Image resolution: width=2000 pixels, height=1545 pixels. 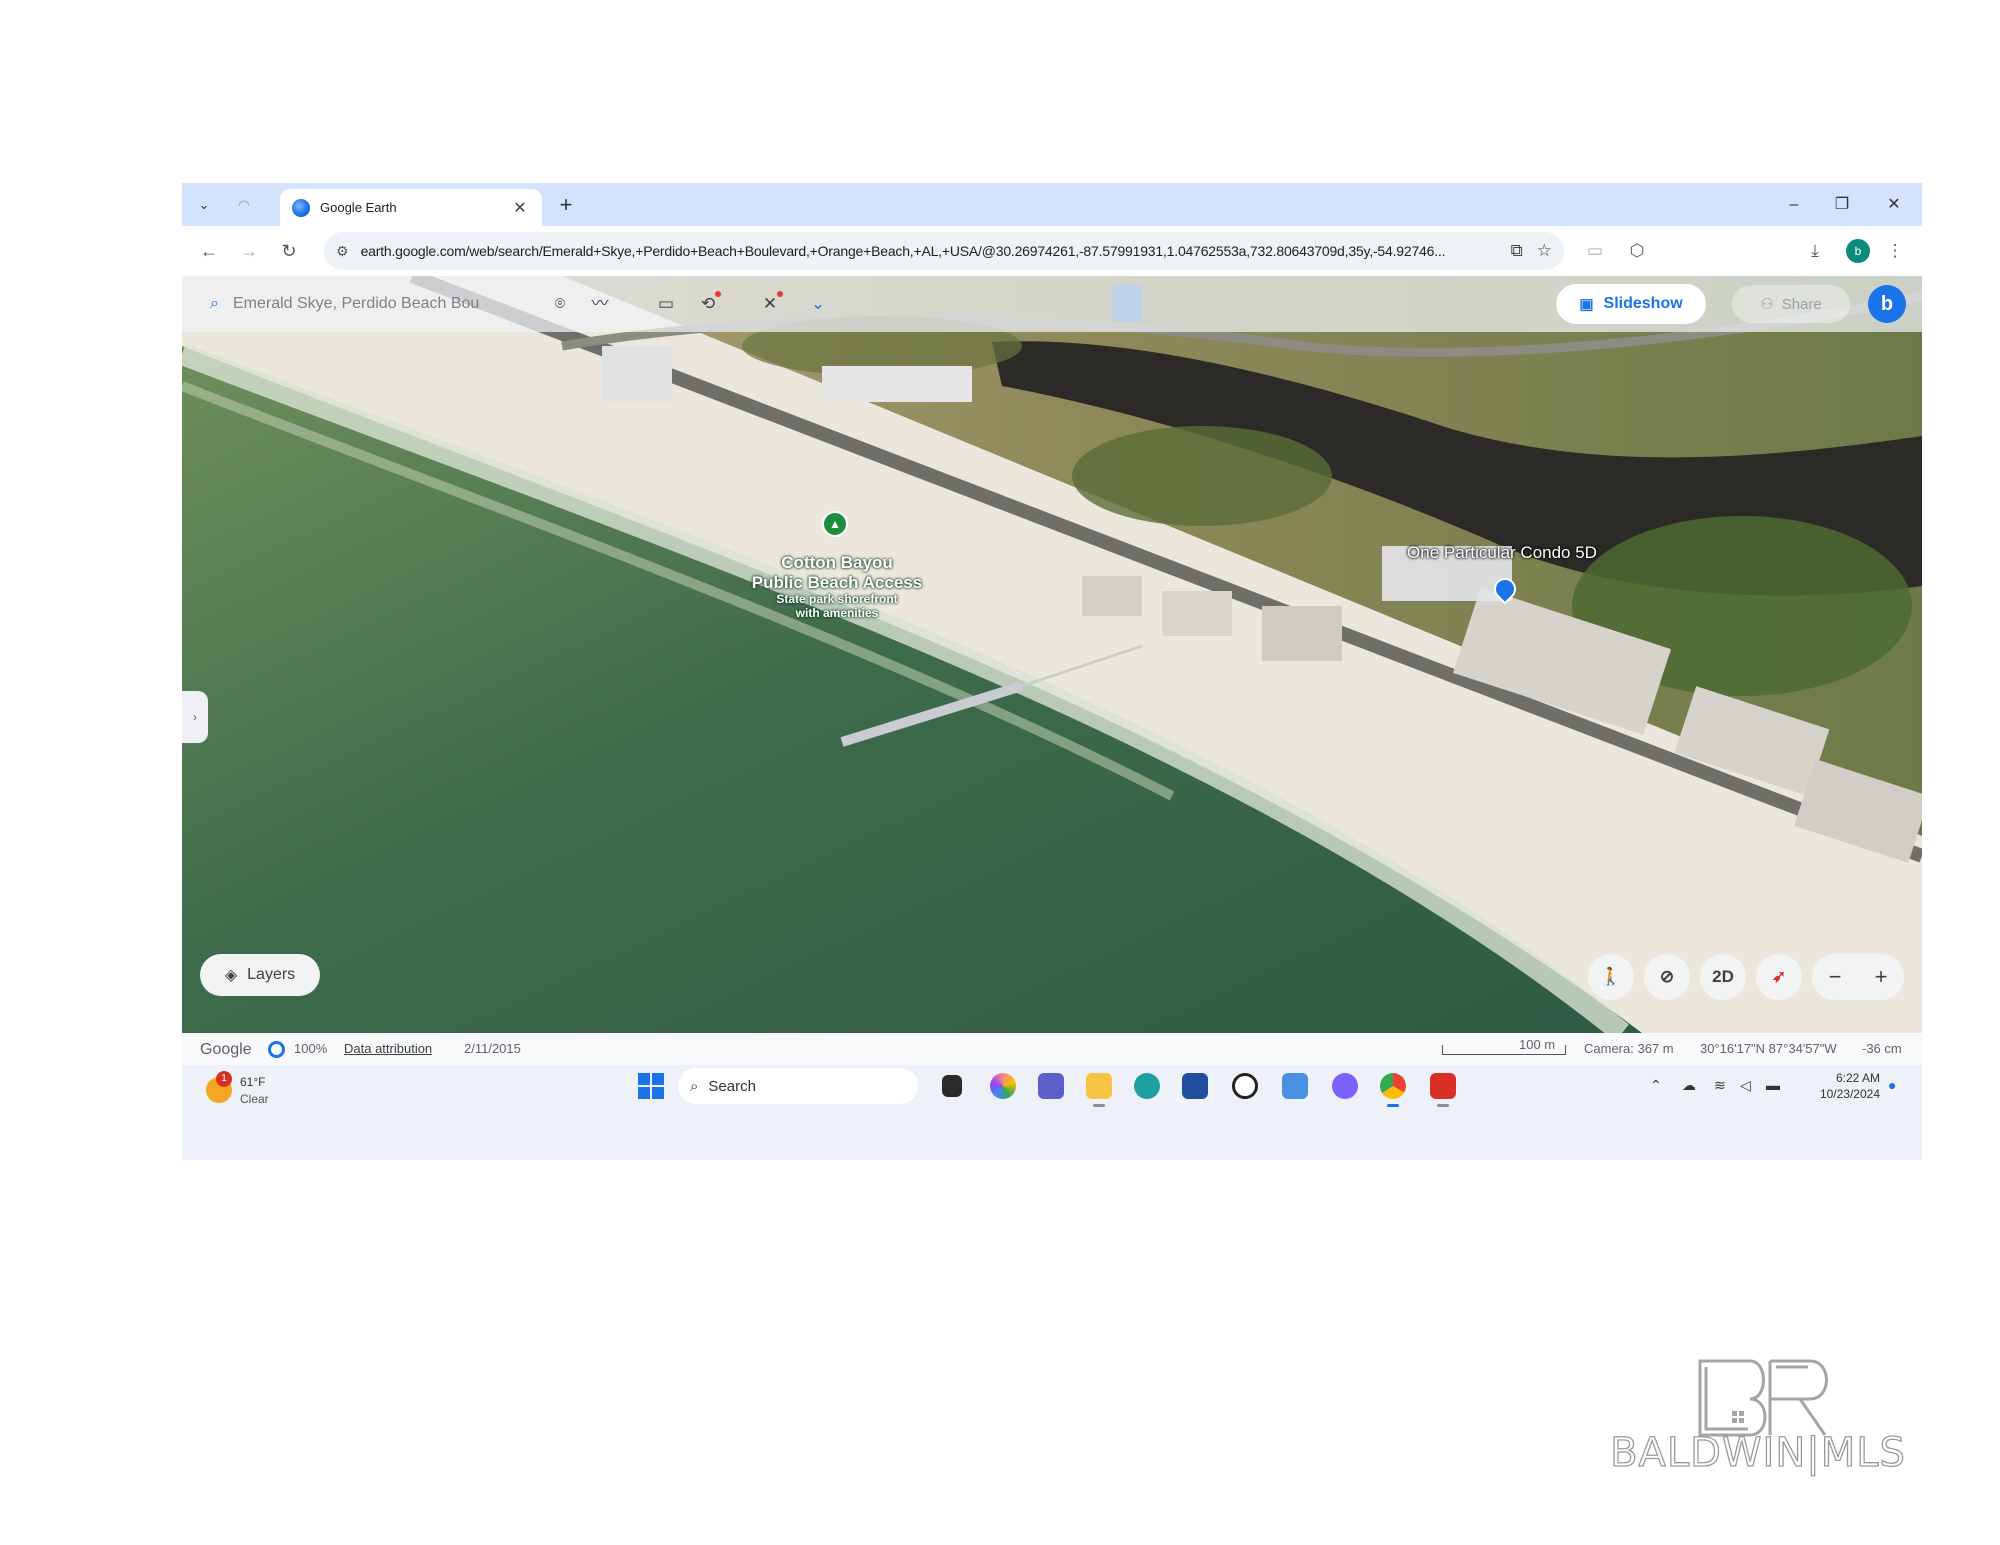 What do you see at coordinates (356, 303) in the screenshot?
I see `earth-search-value: Emerald Skye, Perdido Beach Bou` at bounding box center [356, 303].